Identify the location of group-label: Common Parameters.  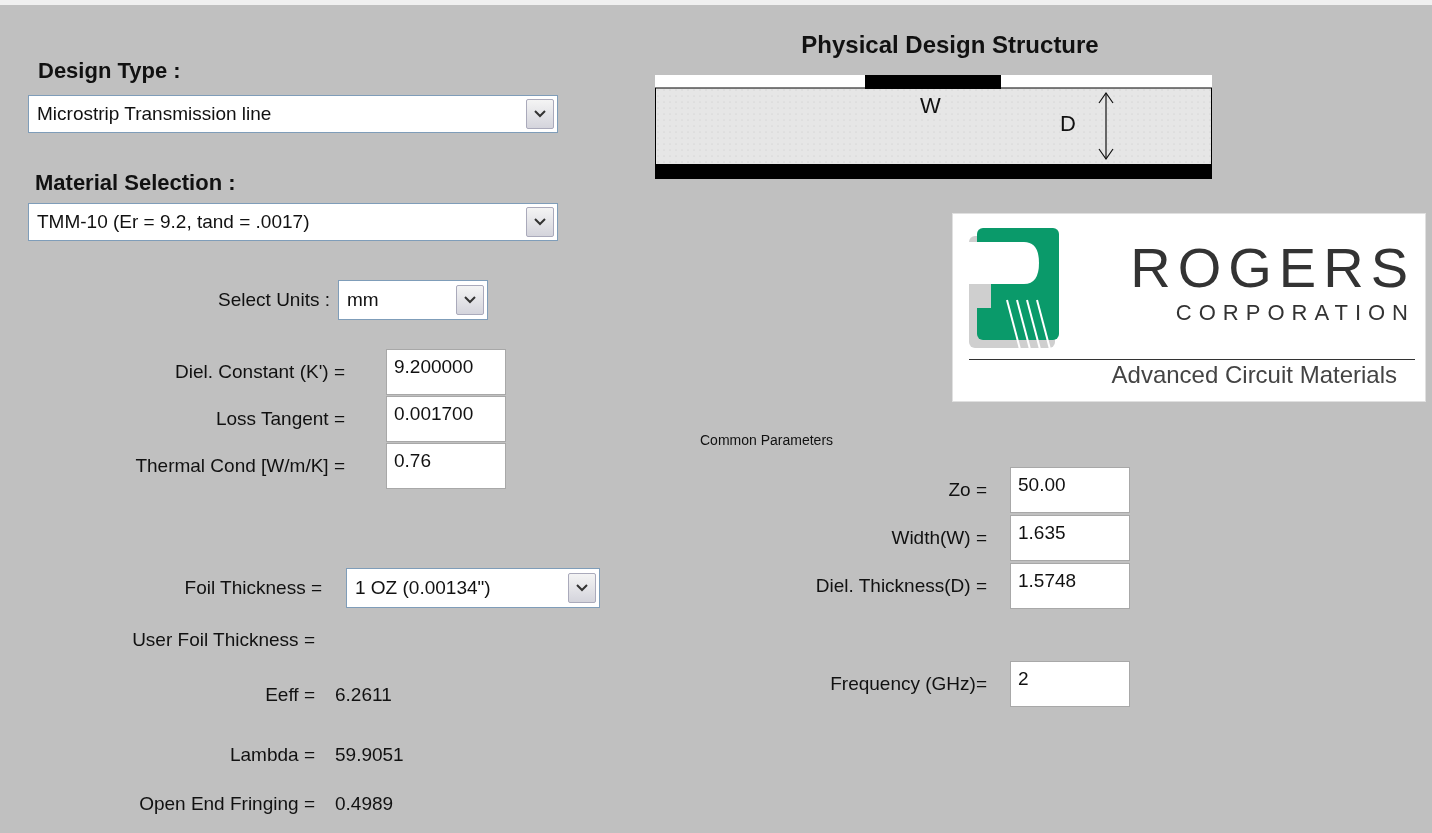
(767, 440).